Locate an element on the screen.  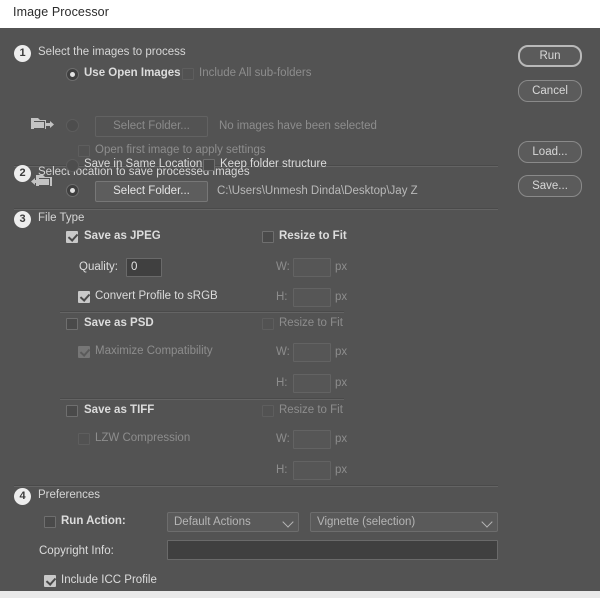
label-jpeg-width: W: is located at coordinates (283, 267).